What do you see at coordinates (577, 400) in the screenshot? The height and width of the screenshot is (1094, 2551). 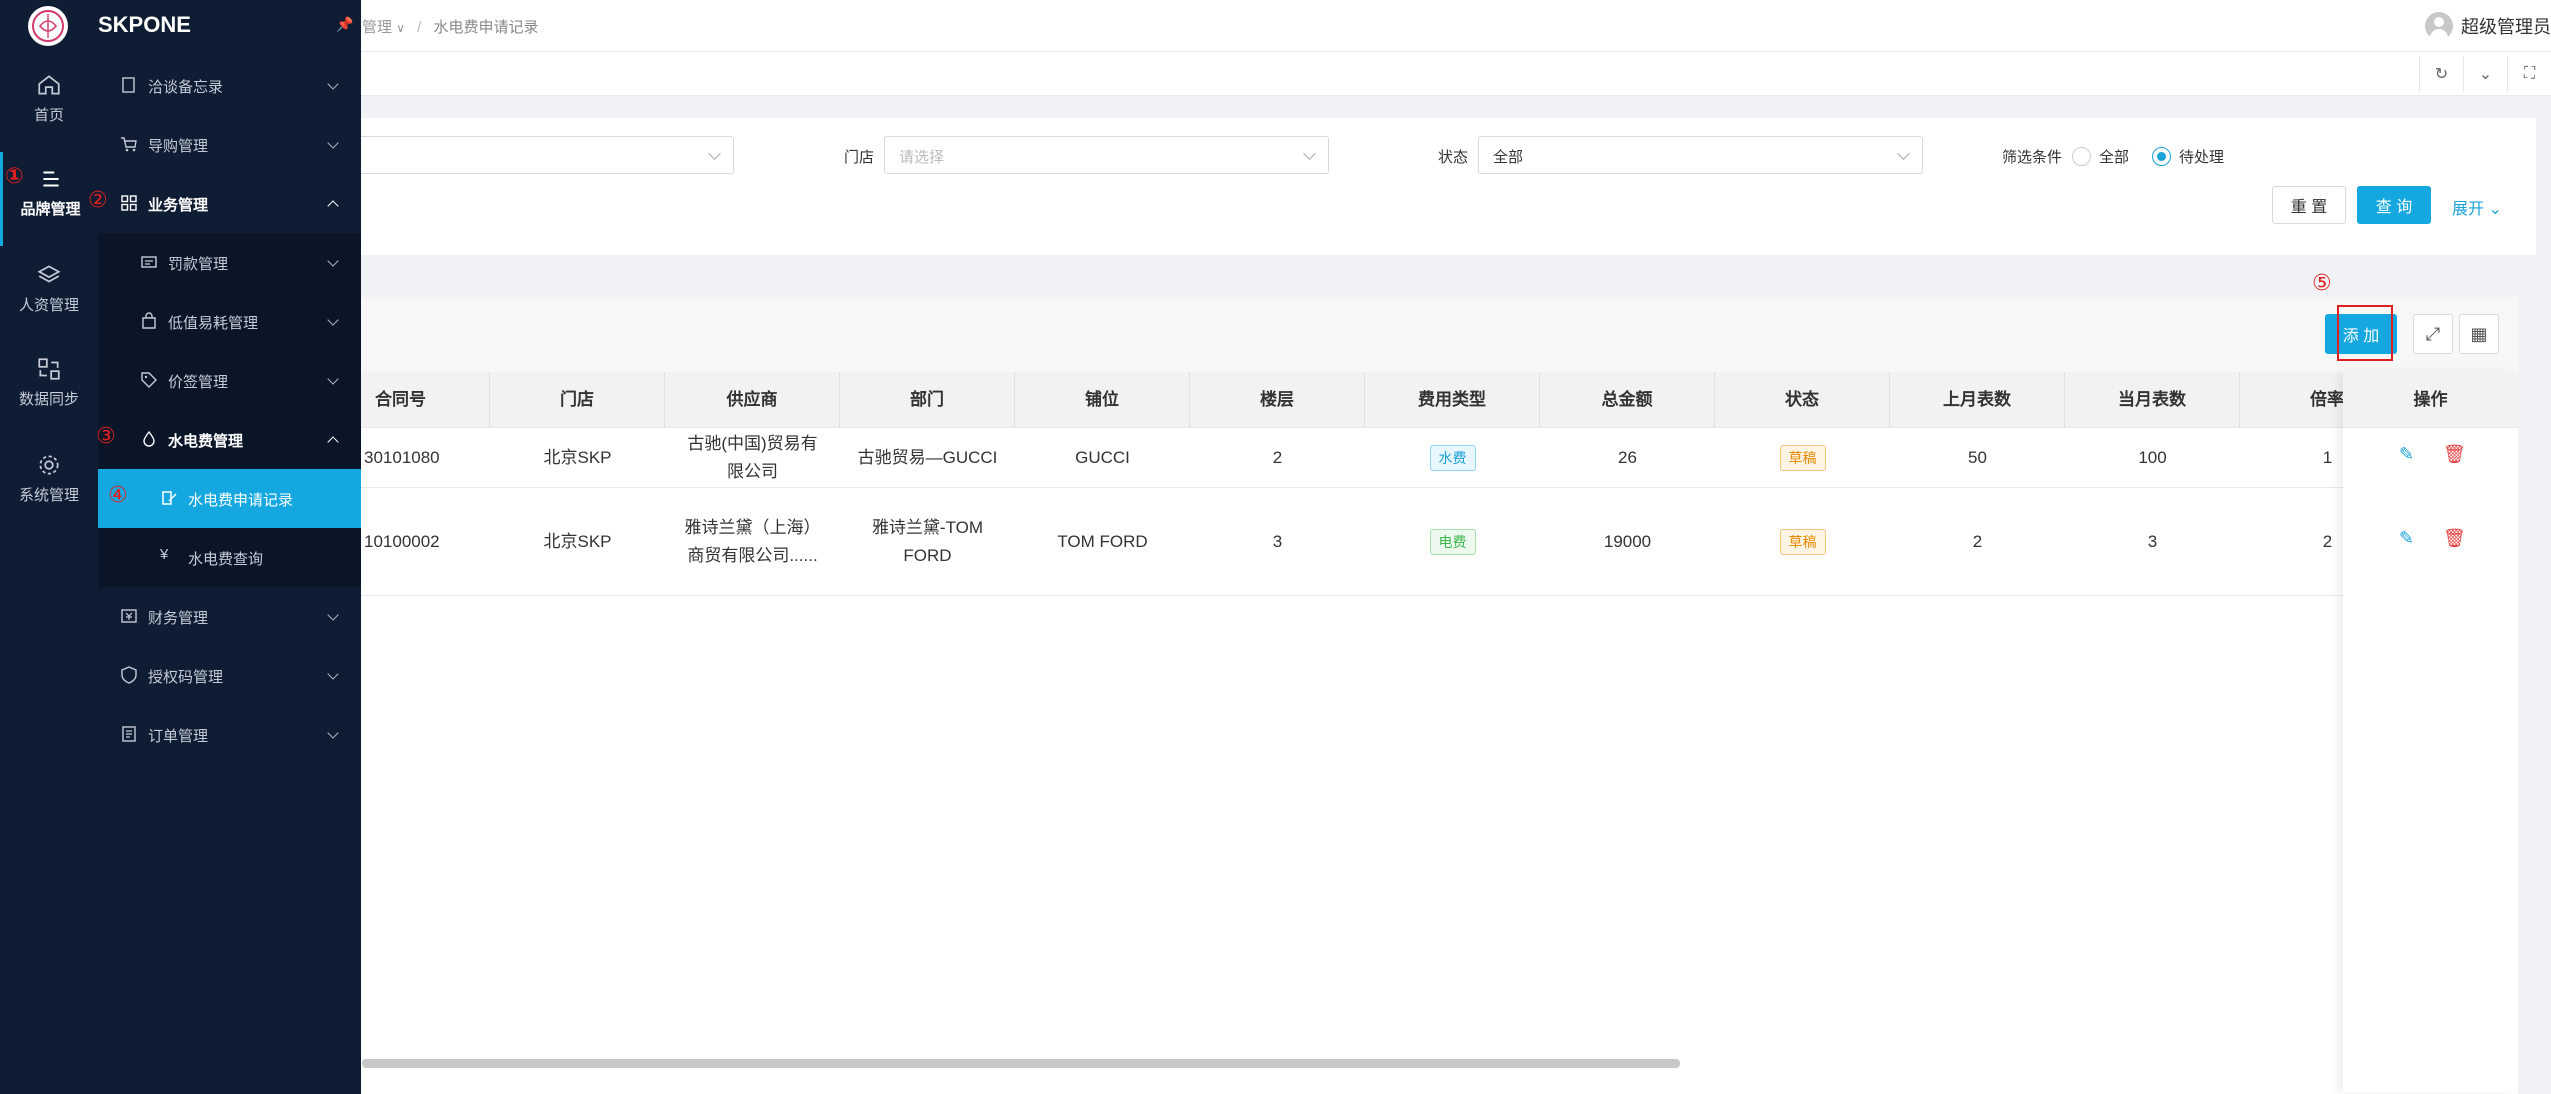 I see `col-store: 门店` at bounding box center [577, 400].